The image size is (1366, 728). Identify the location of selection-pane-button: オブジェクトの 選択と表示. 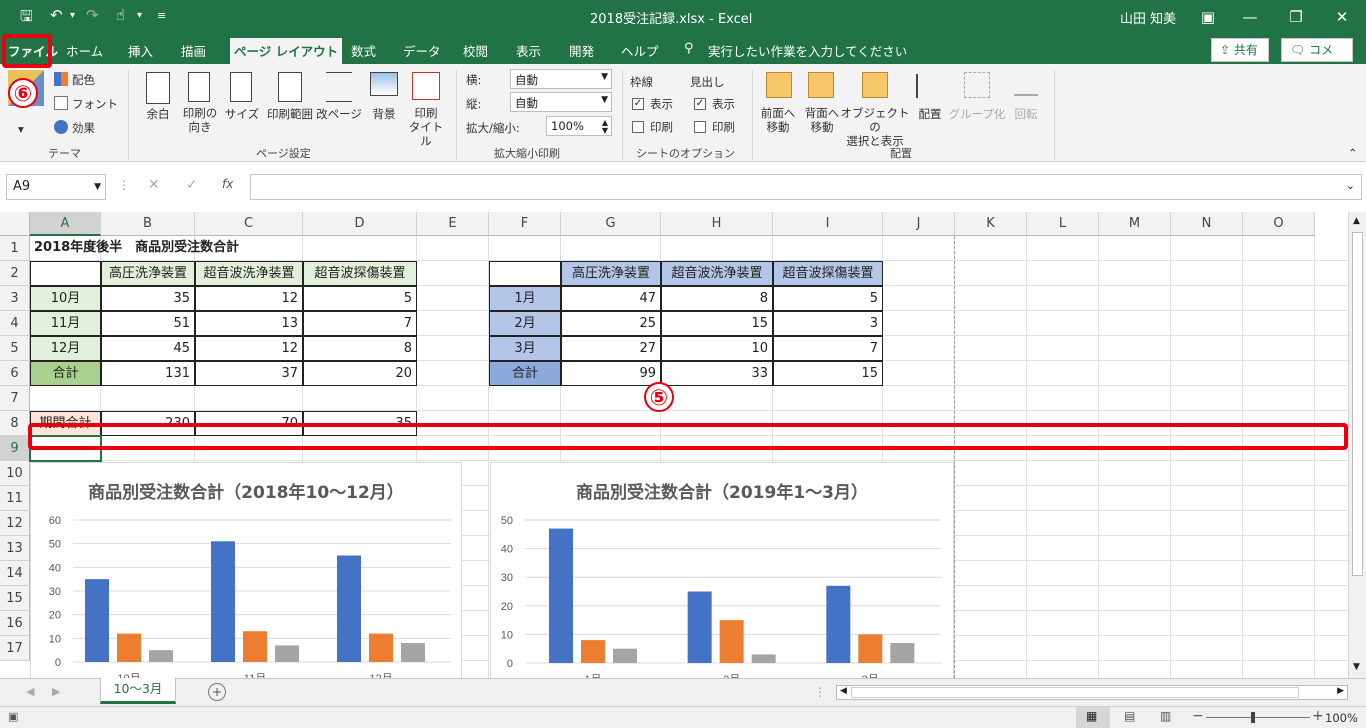
(875, 127).